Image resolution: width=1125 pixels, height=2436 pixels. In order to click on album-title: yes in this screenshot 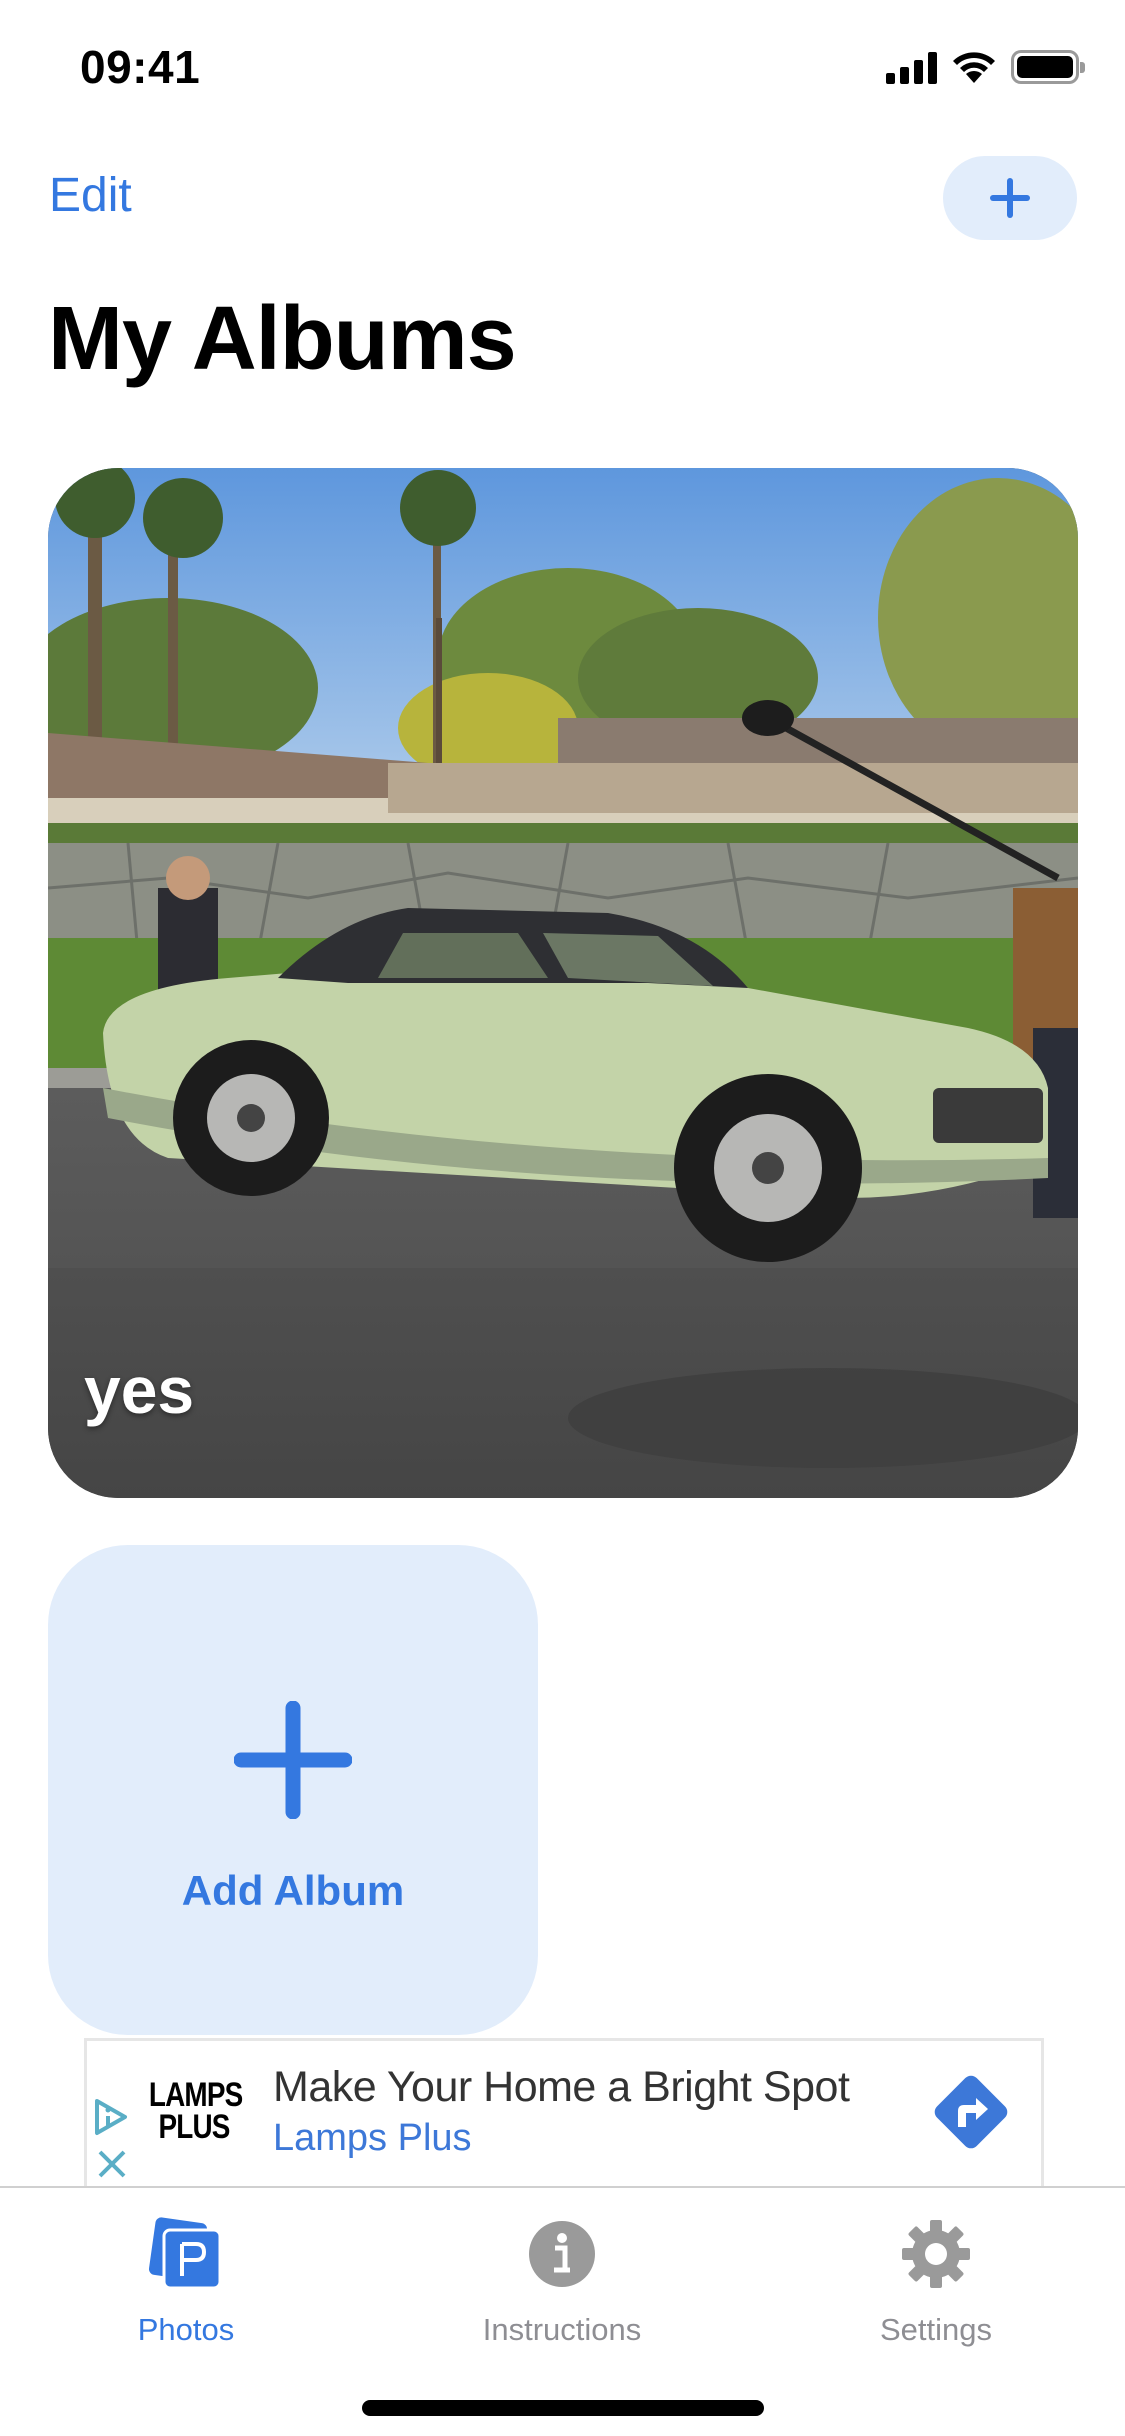, I will do `click(139, 1390)`.